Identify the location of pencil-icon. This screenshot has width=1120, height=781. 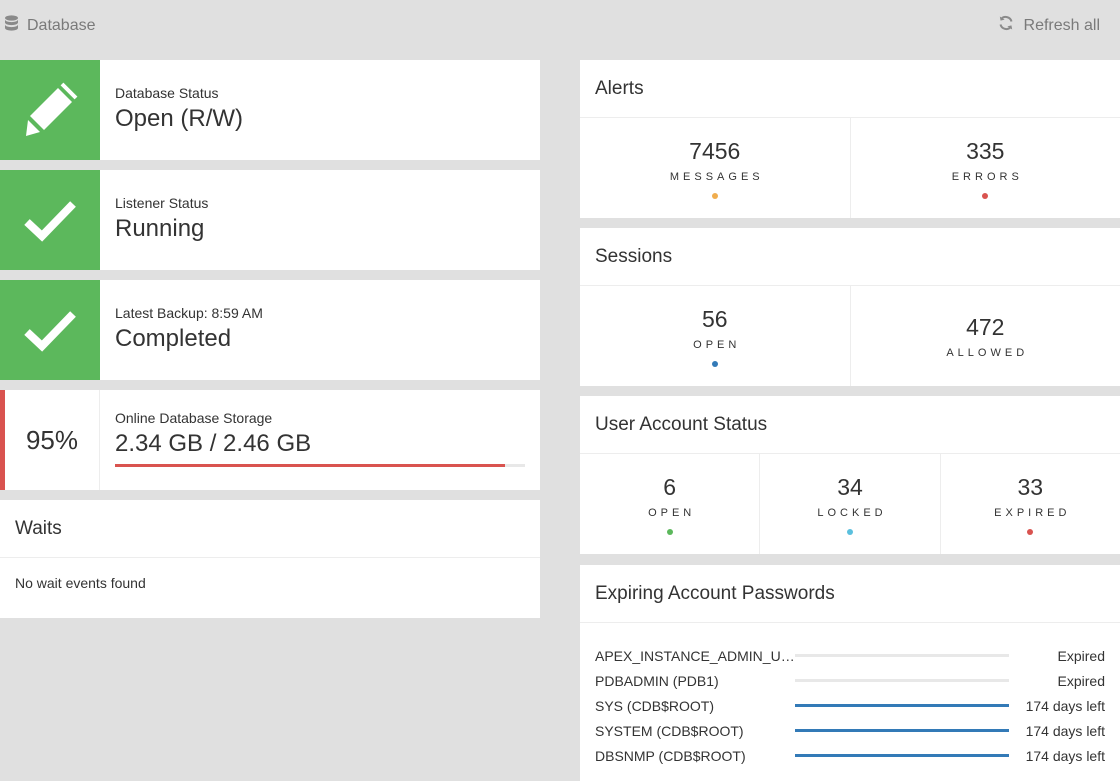
(50, 110).